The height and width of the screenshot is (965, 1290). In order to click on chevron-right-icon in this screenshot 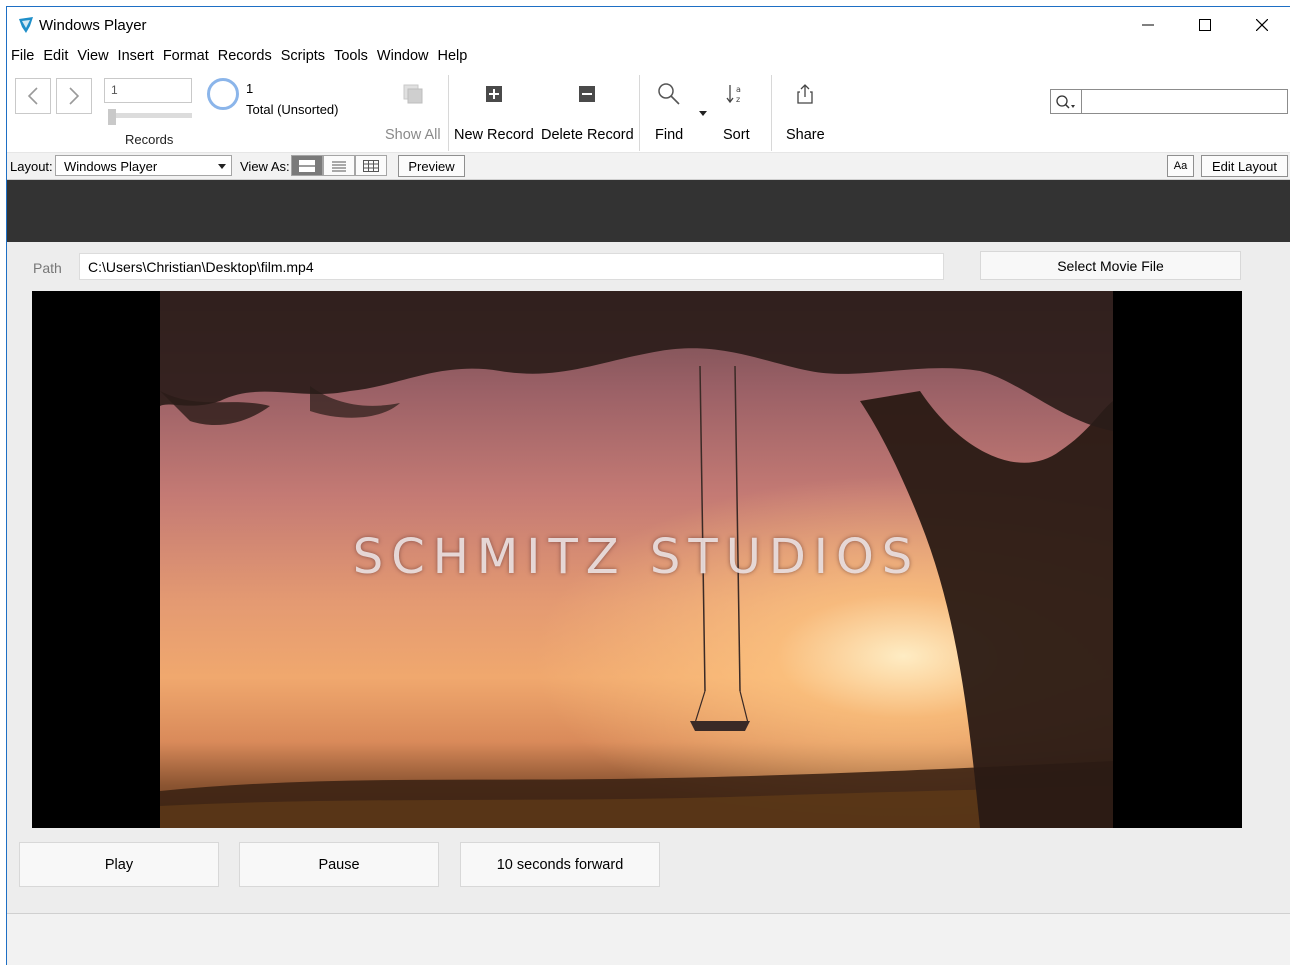, I will do `click(74, 96)`.